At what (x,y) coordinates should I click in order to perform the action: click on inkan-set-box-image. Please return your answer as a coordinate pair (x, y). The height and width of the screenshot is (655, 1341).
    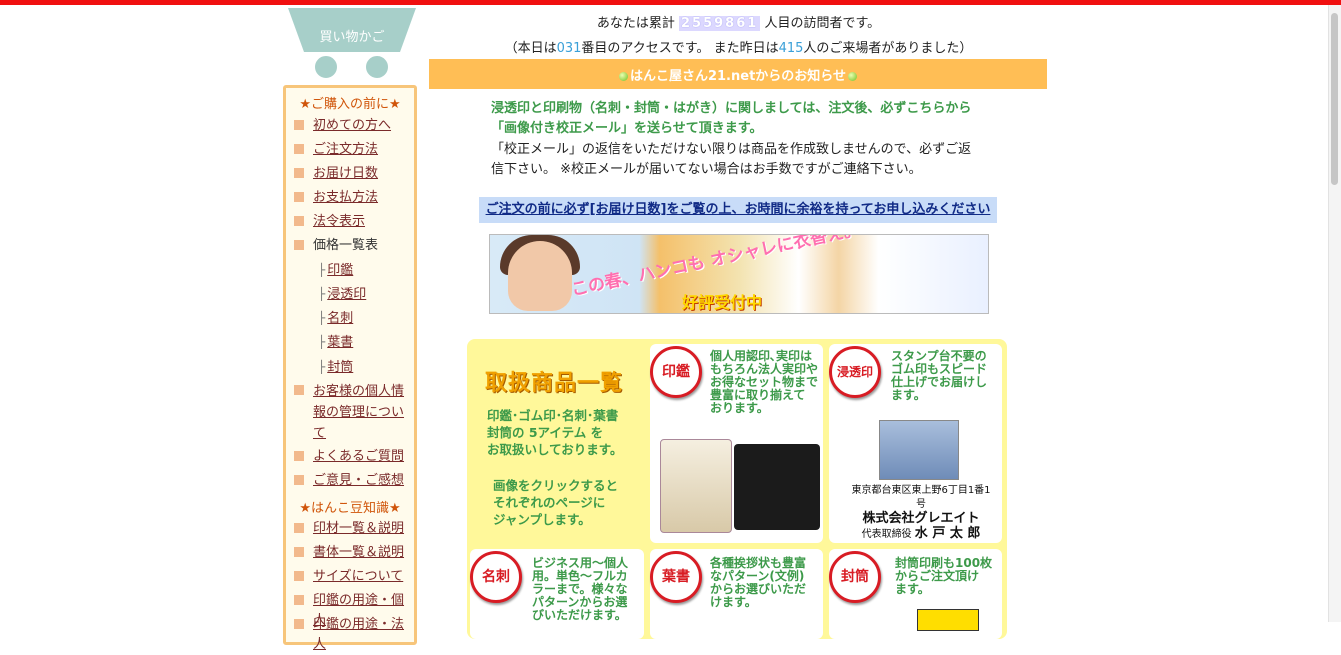
    Looking at the image, I should click on (696, 486).